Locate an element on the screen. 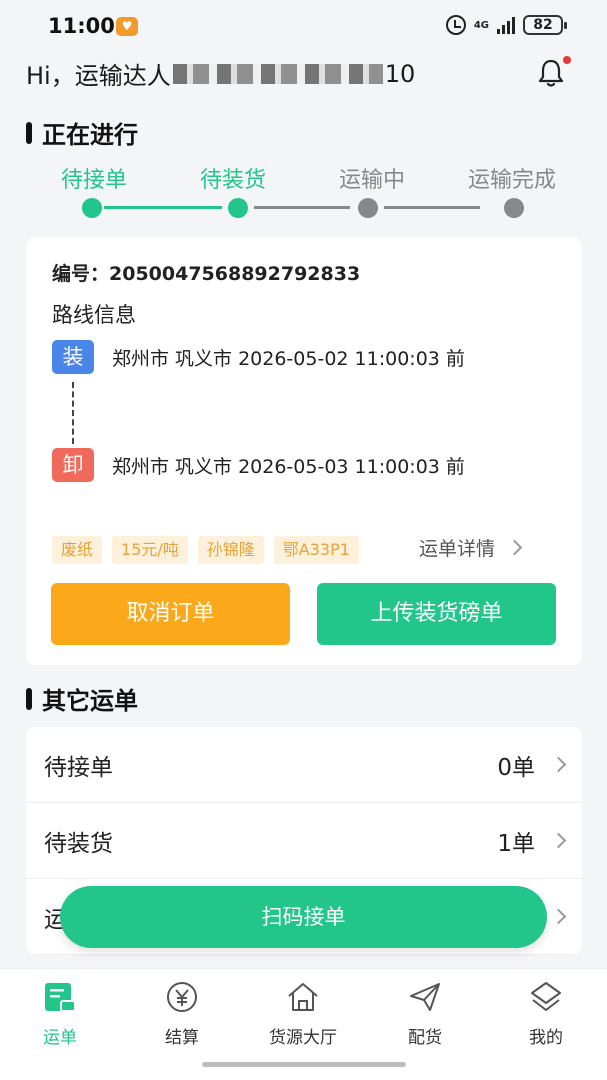 The height and width of the screenshot is (1080, 607). list-item-pending-load: 待装货 1单 is located at coordinates (304, 841).